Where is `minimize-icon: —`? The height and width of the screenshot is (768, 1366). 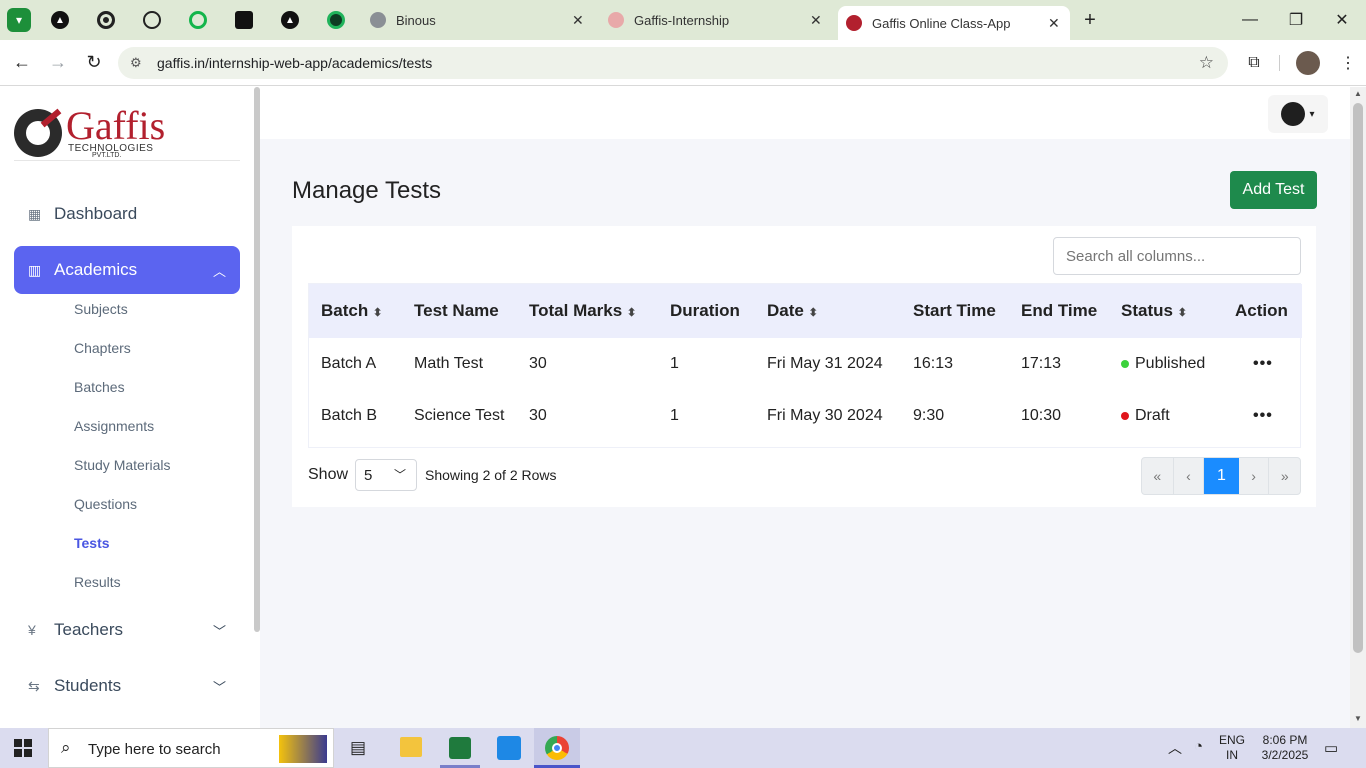
minimize-icon: — is located at coordinates (1250, 20).